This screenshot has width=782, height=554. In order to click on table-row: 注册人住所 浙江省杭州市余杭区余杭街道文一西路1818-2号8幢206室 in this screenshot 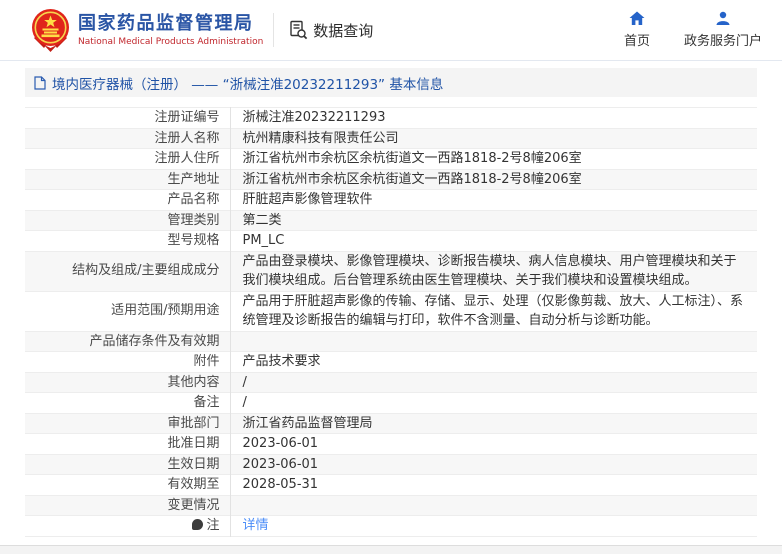, I will do `click(391, 158)`.